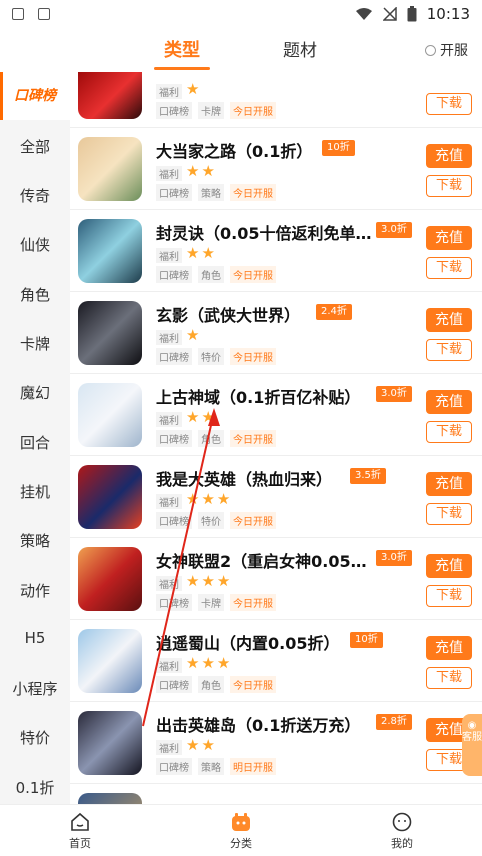 Image resolution: width=482 pixels, height=856 pixels. I want to click on list-item: 福利 ★ 口碑榜 卡牌 今日开服 充值 下载, so click(276, 100).